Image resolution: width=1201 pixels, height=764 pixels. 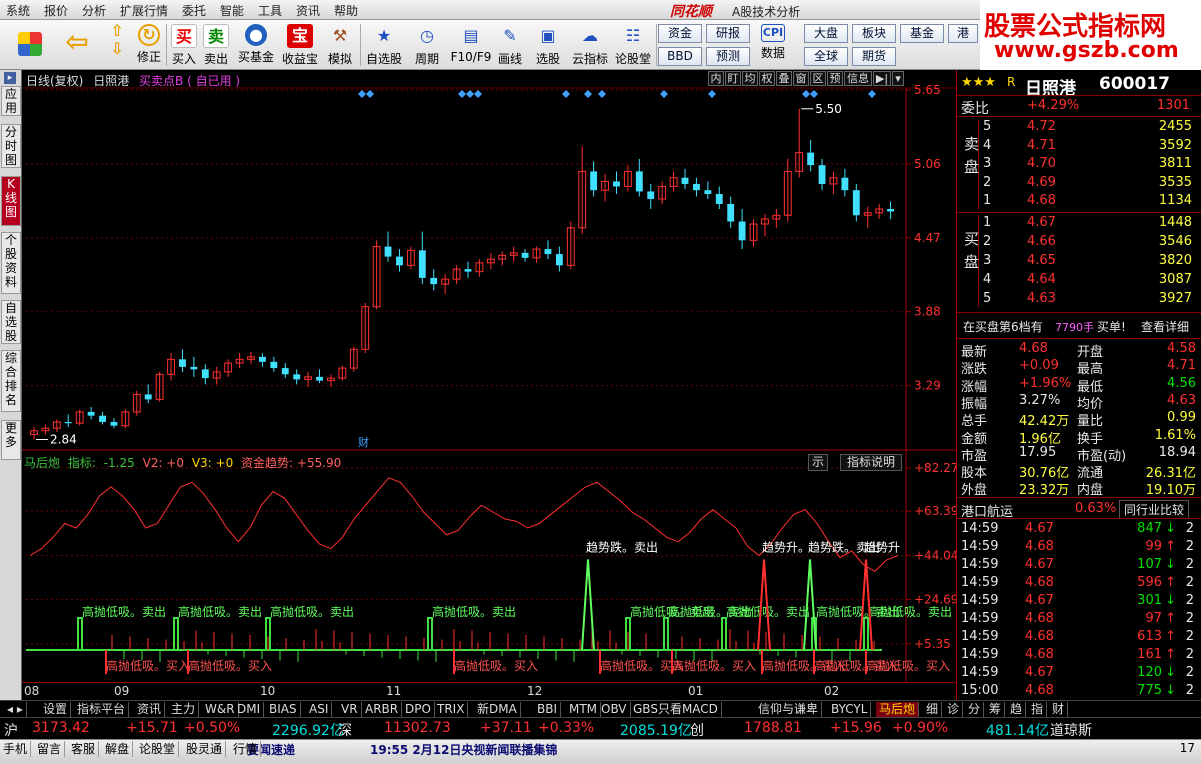 I want to click on draw-button: ✎ 画线, so click(x=510, y=45).